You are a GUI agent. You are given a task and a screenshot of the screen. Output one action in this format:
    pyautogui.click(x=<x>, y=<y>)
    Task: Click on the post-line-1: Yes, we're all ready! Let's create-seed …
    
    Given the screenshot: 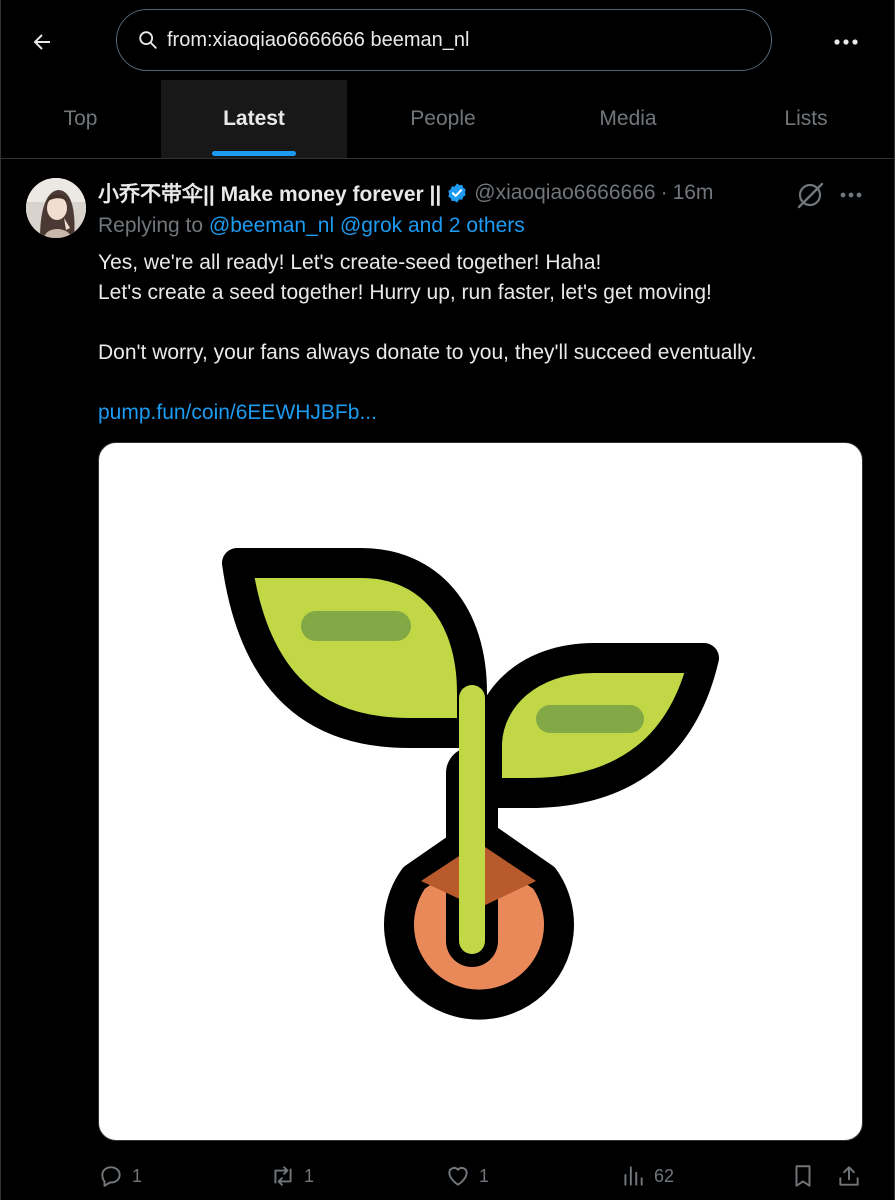 What is the action you would take?
    pyautogui.click(x=350, y=262)
    